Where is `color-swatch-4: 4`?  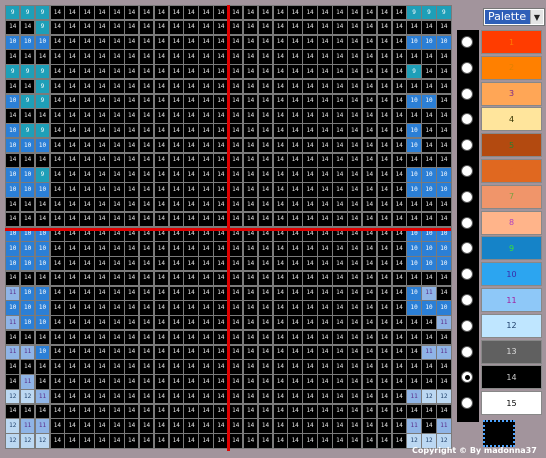 color-swatch-4: 4 is located at coordinates (511, 119).